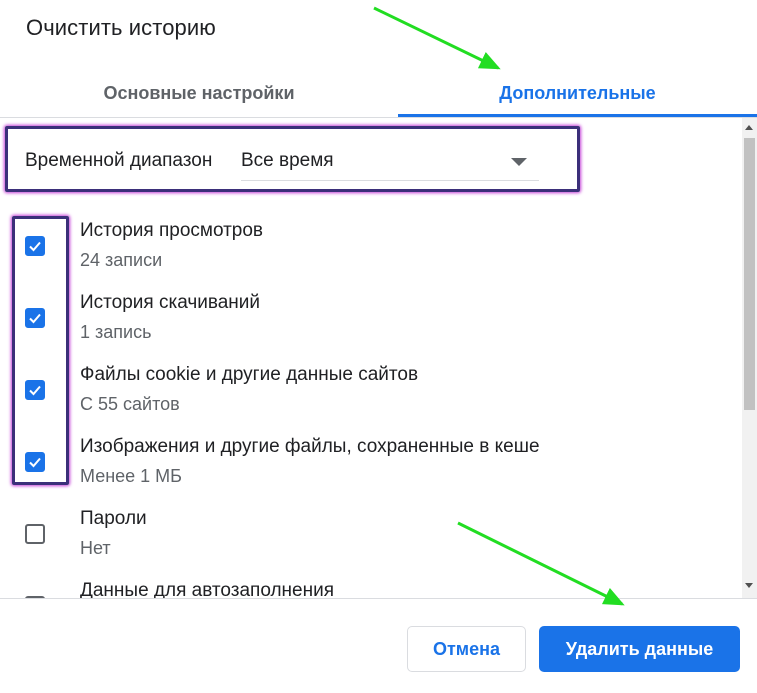 The image size is (757, 693). I want to click on time-range-value: Все время, so click(287, 160).